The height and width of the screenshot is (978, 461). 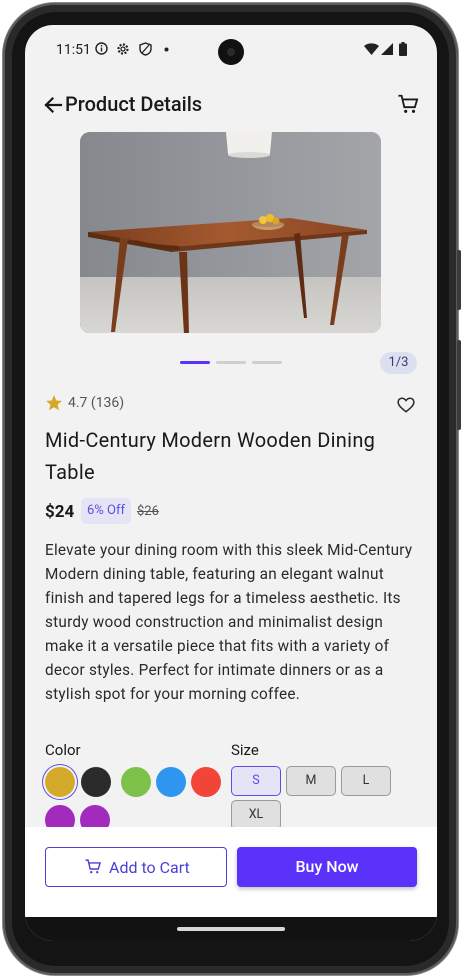 I want to click on rating-text: 4.7 (136), so click(x=96, y=403).